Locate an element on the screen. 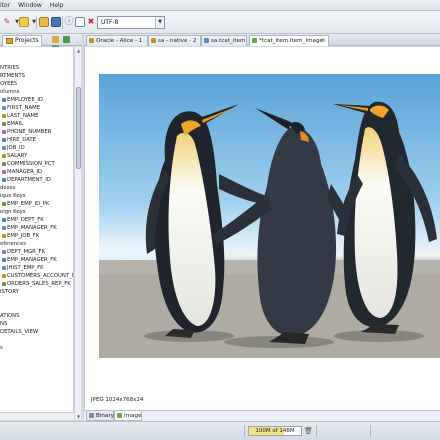 This screenshot has height=440, width=440. projects-panel-header: Projects is located at coordinates (41, 43).